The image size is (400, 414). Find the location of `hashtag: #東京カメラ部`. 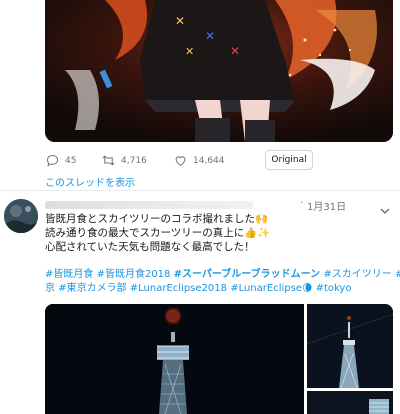

hashtag: #東京カメラ部 is located at coordinates (92, 288).